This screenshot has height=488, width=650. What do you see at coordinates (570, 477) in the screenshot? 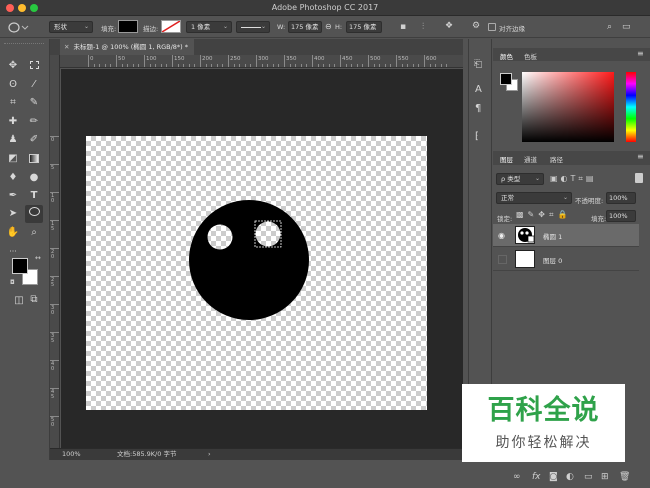
I see `adjustment-icon: ◐` at bounding box center [570, 477].